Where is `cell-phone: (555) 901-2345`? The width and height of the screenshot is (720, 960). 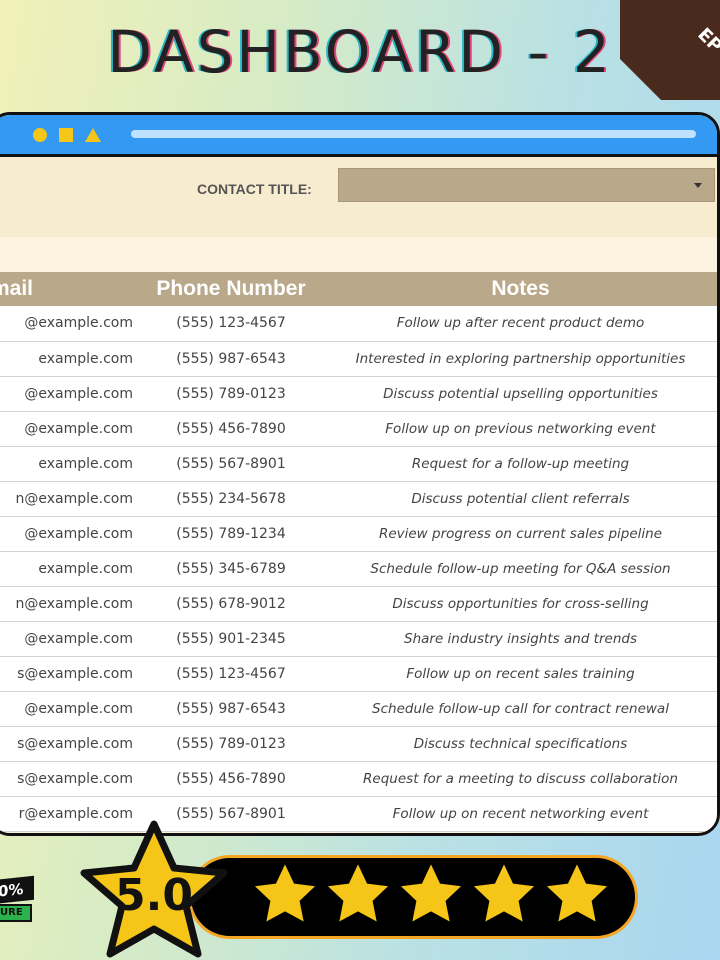 cell-phone: (555) 901-2345 is located at coordinates (231, 639).